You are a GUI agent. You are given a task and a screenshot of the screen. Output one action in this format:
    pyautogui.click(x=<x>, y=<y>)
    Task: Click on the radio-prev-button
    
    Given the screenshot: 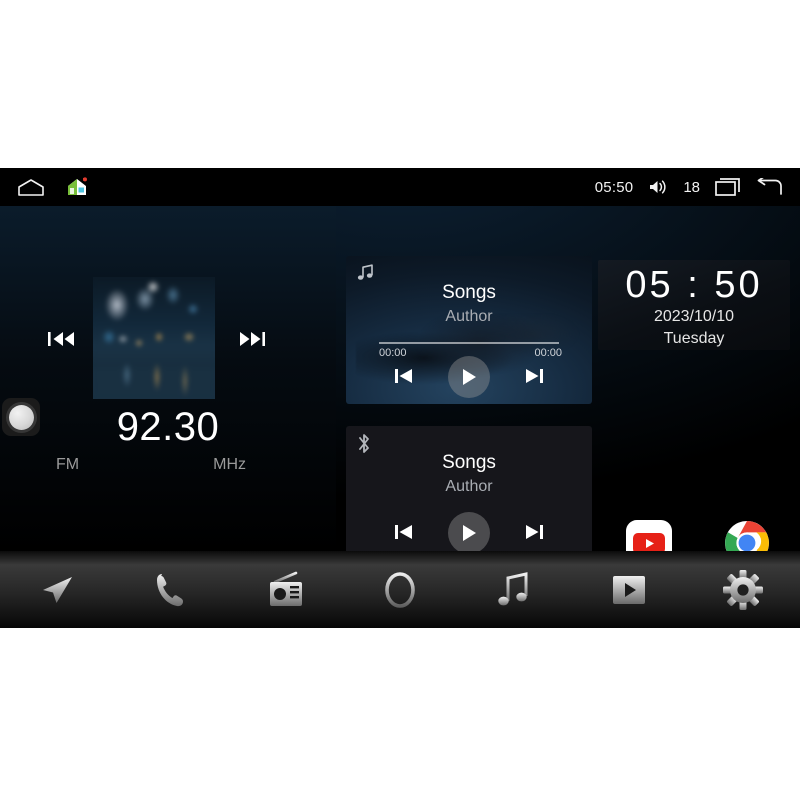 What is the action you would take?
    pyautogui.click(x=62, y=339)
    